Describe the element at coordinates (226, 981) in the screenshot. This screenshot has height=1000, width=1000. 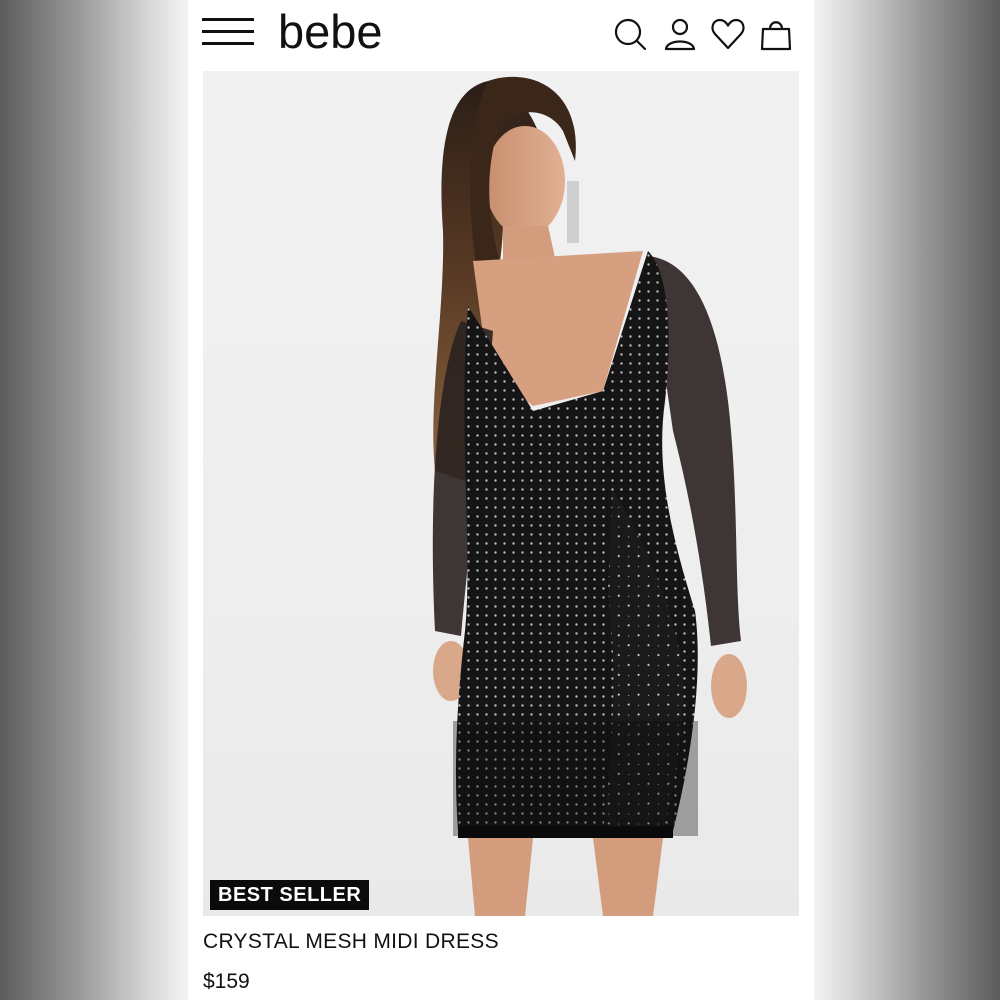
I see `product-price: $159` at that location.